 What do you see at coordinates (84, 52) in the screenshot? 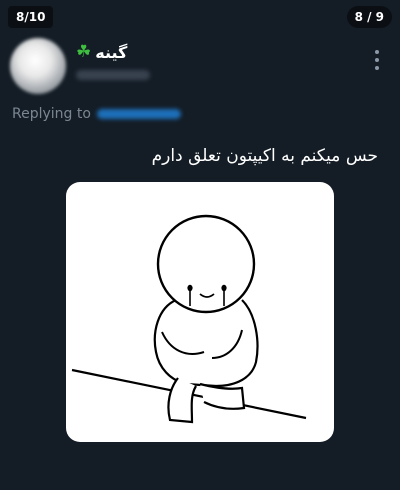
I see `shamrock-icon: ☘` at bounding box center [84, 52].